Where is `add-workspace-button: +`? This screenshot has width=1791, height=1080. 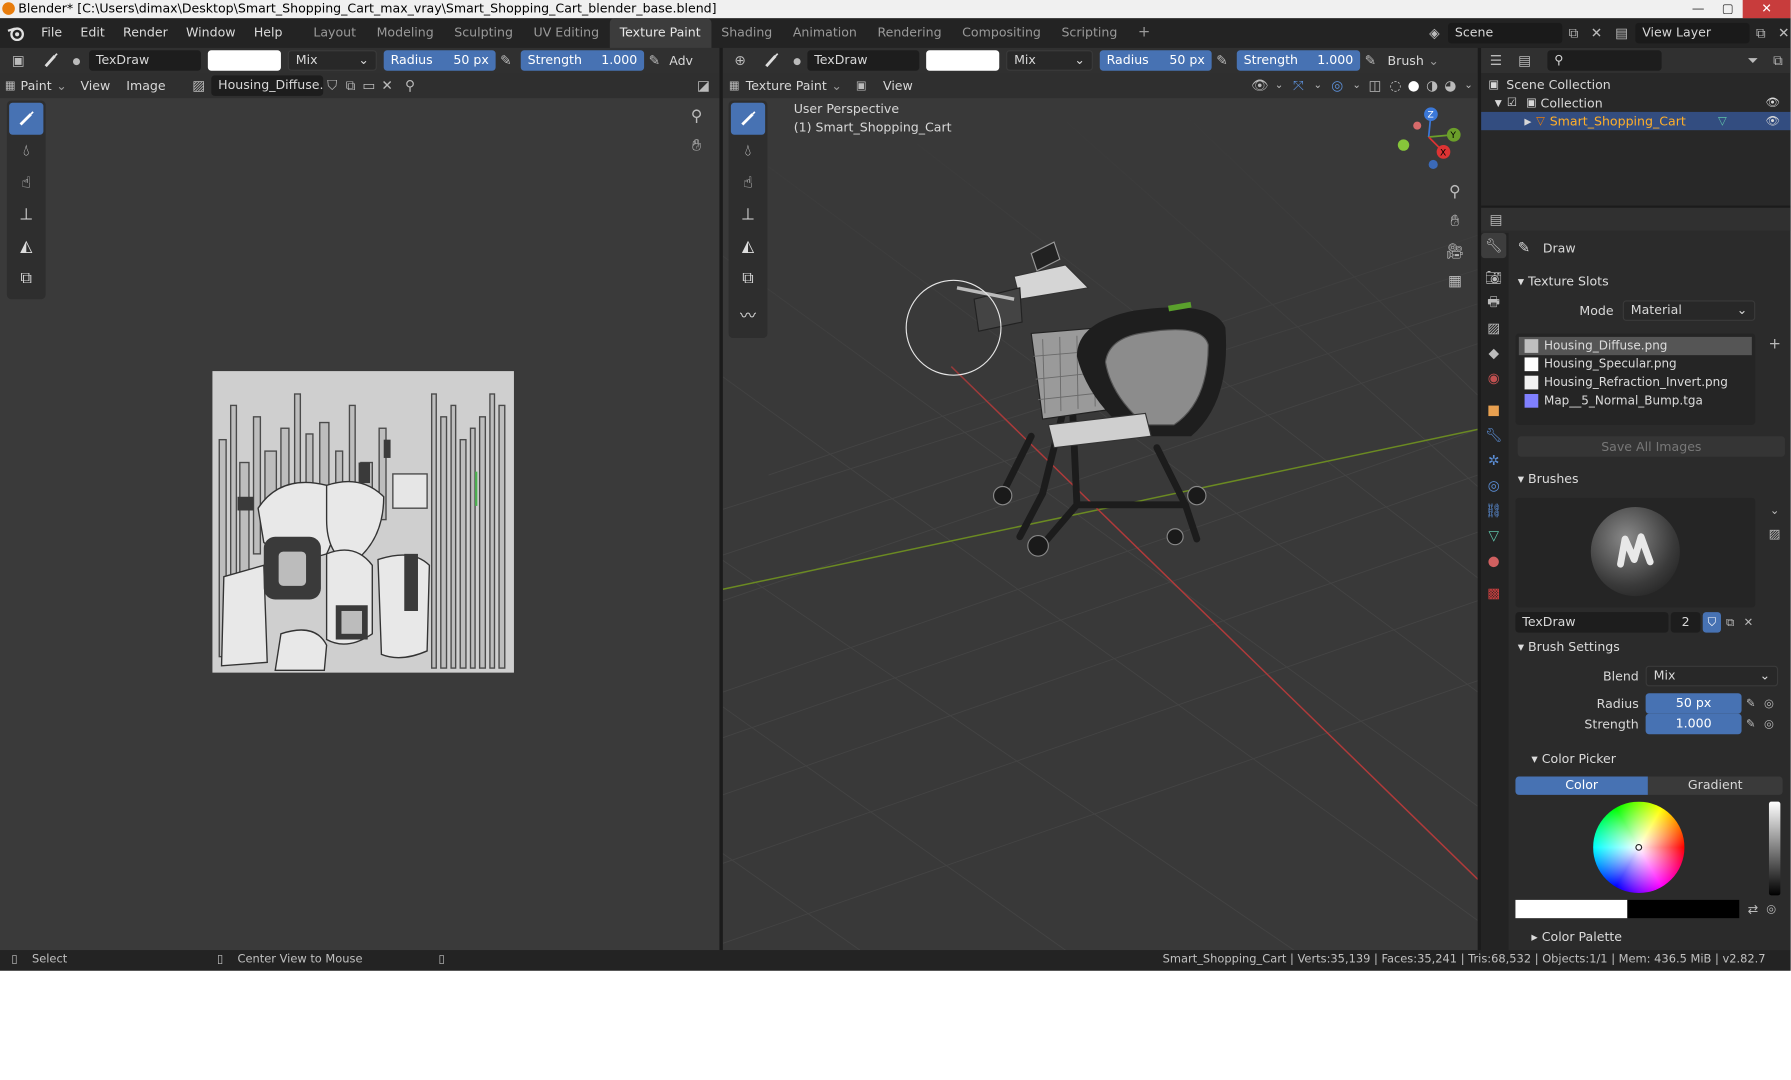
add-workspace-button: + is located at coordinates (1144, 33).